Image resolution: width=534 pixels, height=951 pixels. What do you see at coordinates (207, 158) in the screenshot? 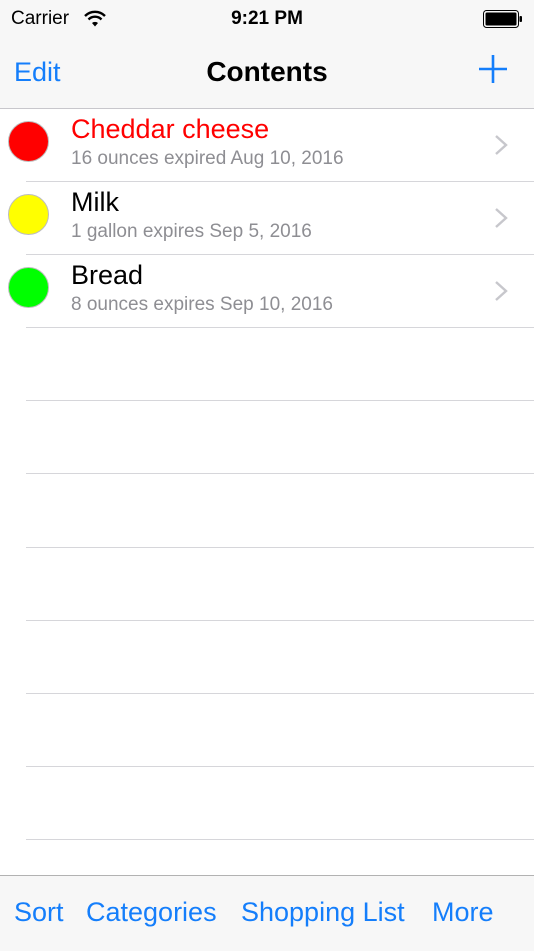
I see `item-detail: 16 ounces expired Aug 10, 2016` at bounding box center [207, 158].